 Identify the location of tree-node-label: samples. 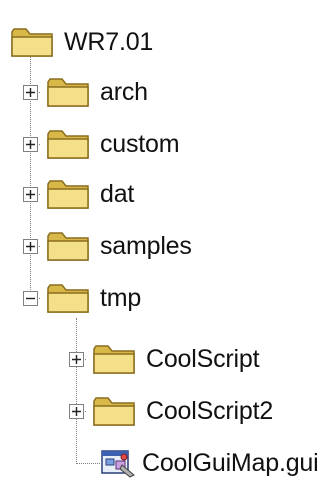
(146, 246).